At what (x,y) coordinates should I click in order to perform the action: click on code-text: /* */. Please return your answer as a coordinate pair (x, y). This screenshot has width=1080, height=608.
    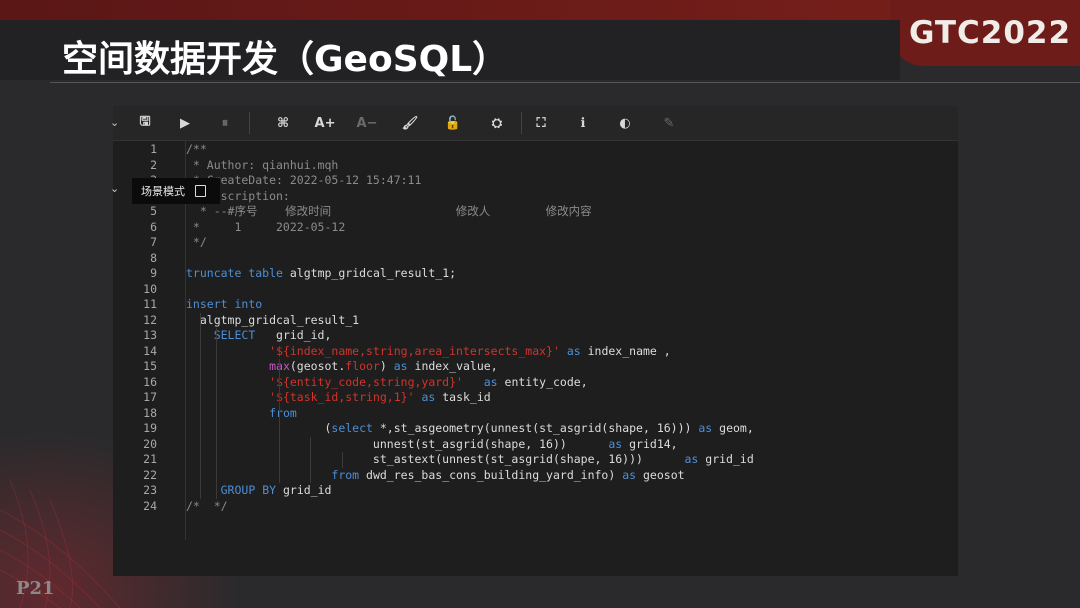
    Looking at the image, I should click on (207, 507).